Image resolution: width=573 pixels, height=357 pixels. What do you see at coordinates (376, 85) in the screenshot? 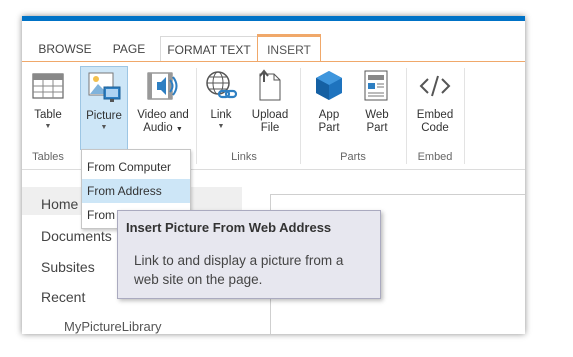
I see `web-part-icon` at bounding box center [376, 85].